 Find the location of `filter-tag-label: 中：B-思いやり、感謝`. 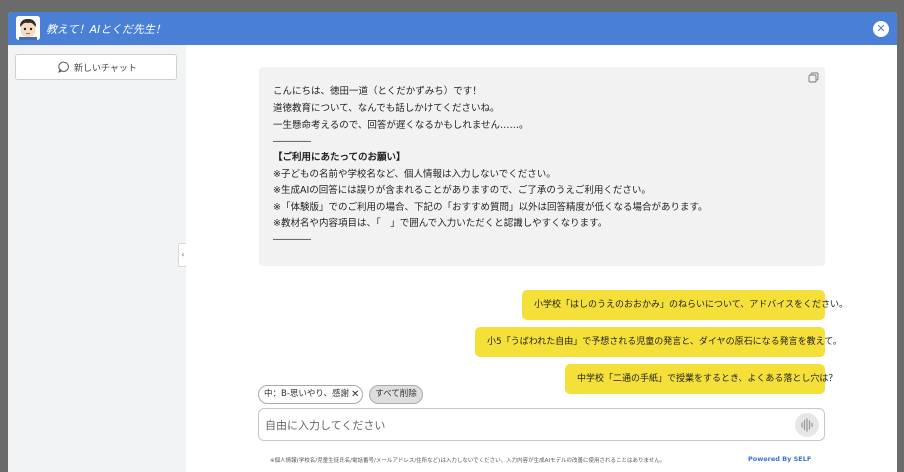

filter-tag-label: 中：B-思いやり、感謝 is located at coordinates (307, 394).